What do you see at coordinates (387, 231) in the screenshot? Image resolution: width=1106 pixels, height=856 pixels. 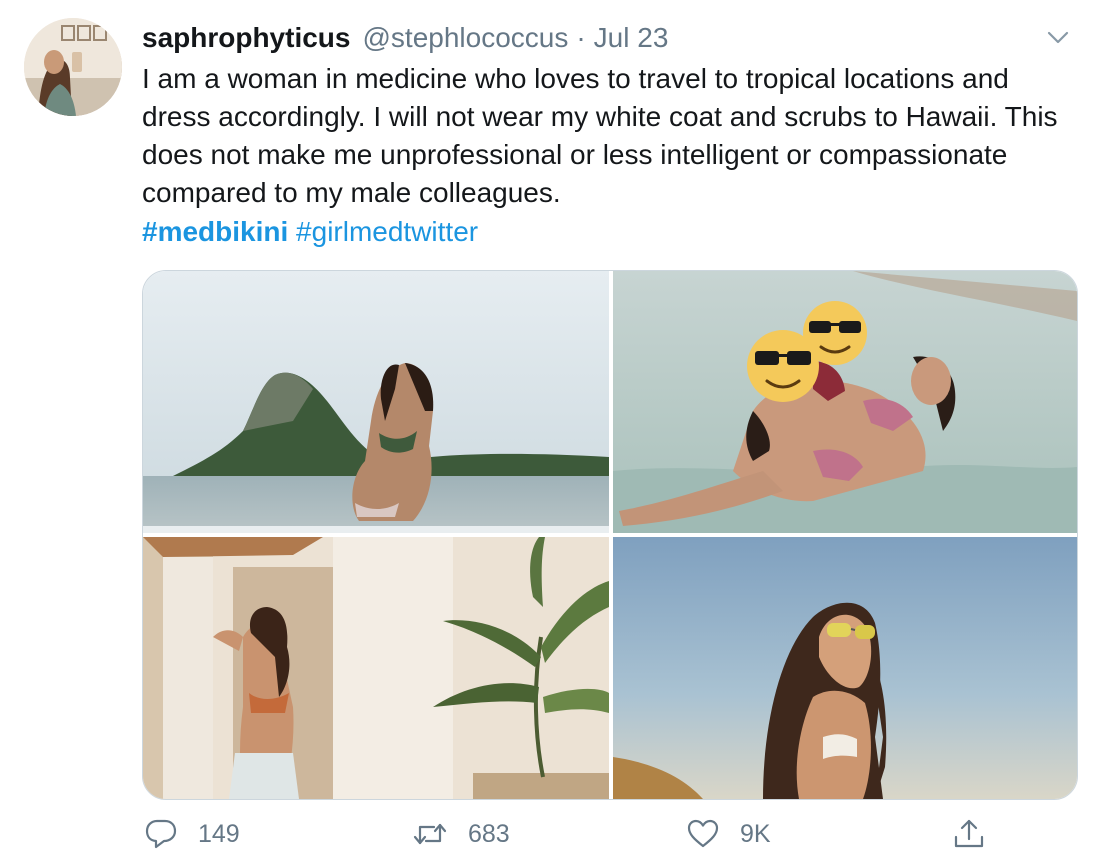 I see `hashtag-link: #girlmedtwitter` at bounding box center [387, 231].